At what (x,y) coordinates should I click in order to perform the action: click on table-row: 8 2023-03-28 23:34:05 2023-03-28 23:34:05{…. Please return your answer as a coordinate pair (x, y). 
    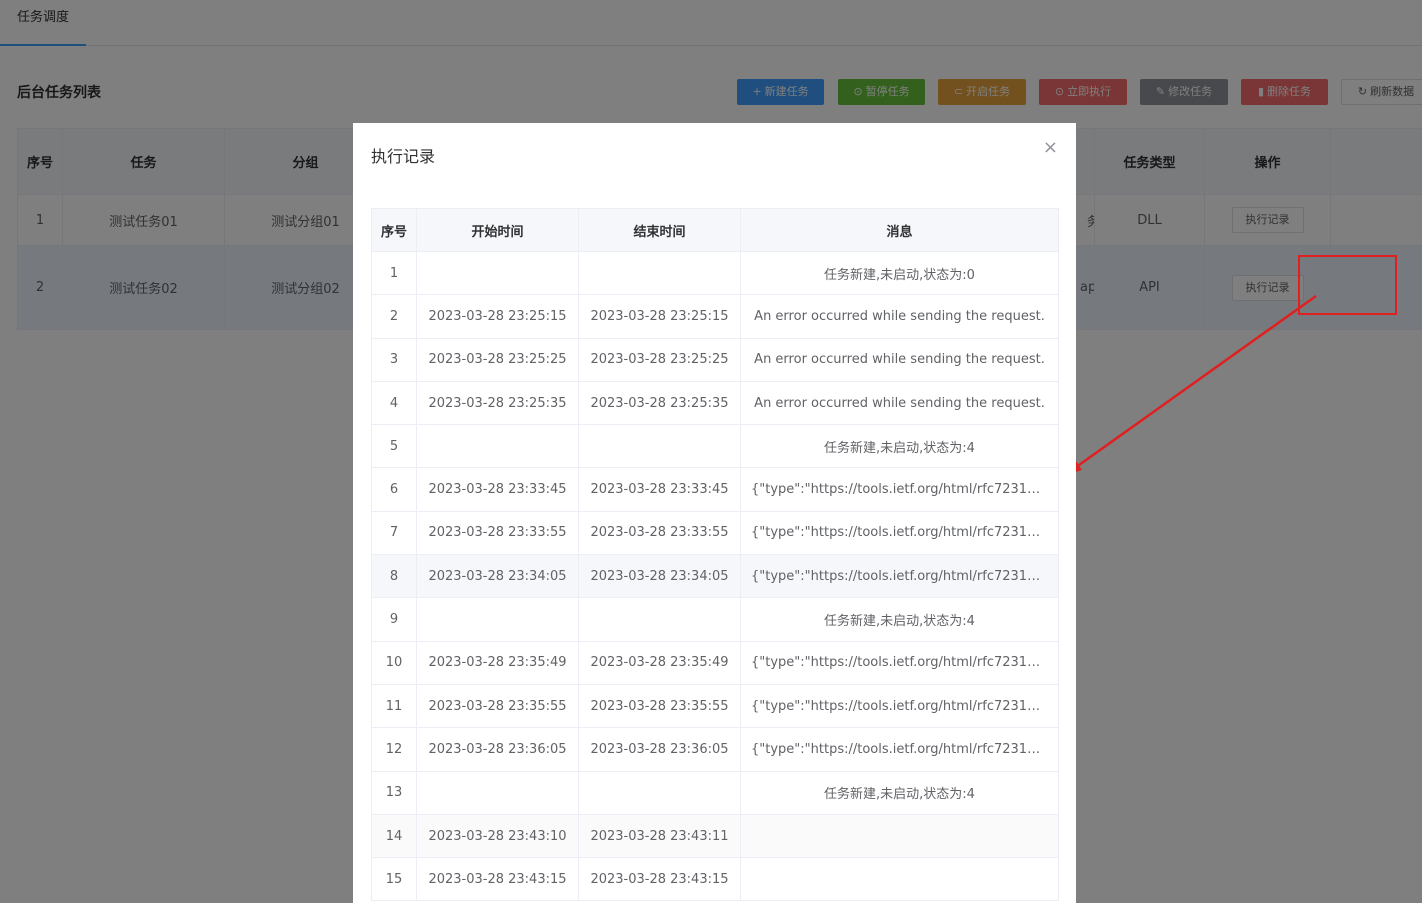
    Looking at the image, I should click on (715, 576).